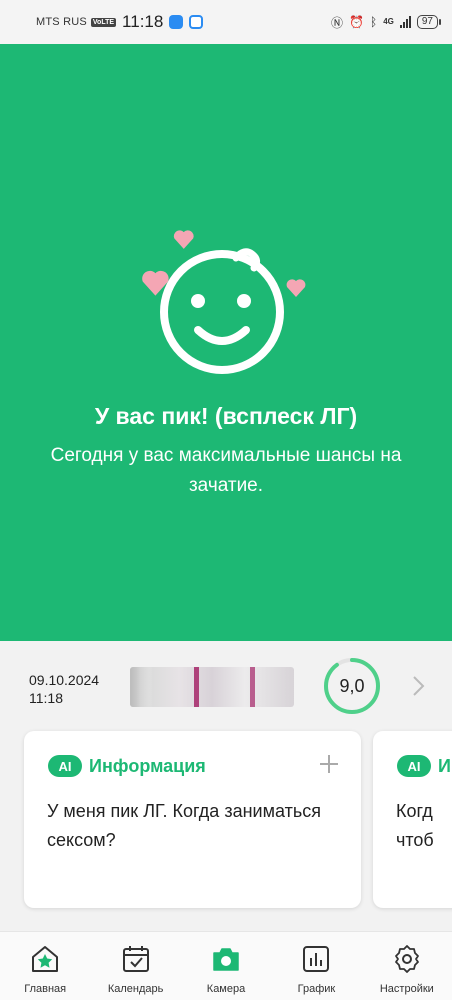  What do you see at coordinates (316, 959) in the screenshot?
I see `chart-icon` at bounding box center [316, 959].